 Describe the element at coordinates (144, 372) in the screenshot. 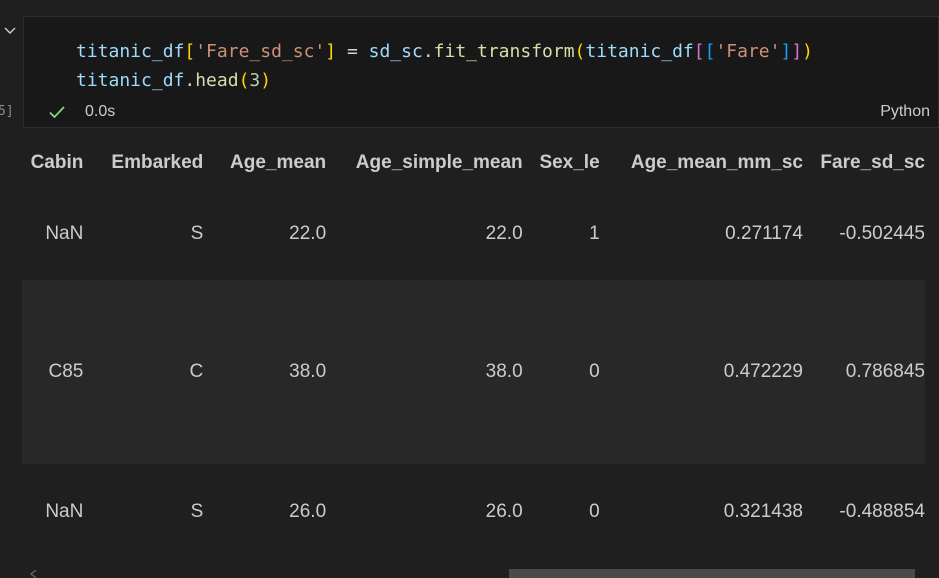

I see `table-cell: C` at that location.